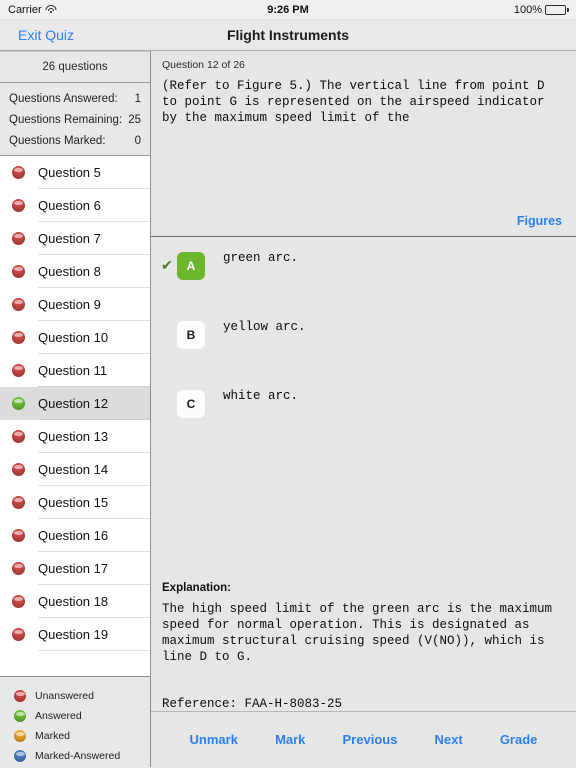 Image resolution: width=576 pixels, height=768 pixels. I want to click on answer-letter-badge: B, so click(191, 335).